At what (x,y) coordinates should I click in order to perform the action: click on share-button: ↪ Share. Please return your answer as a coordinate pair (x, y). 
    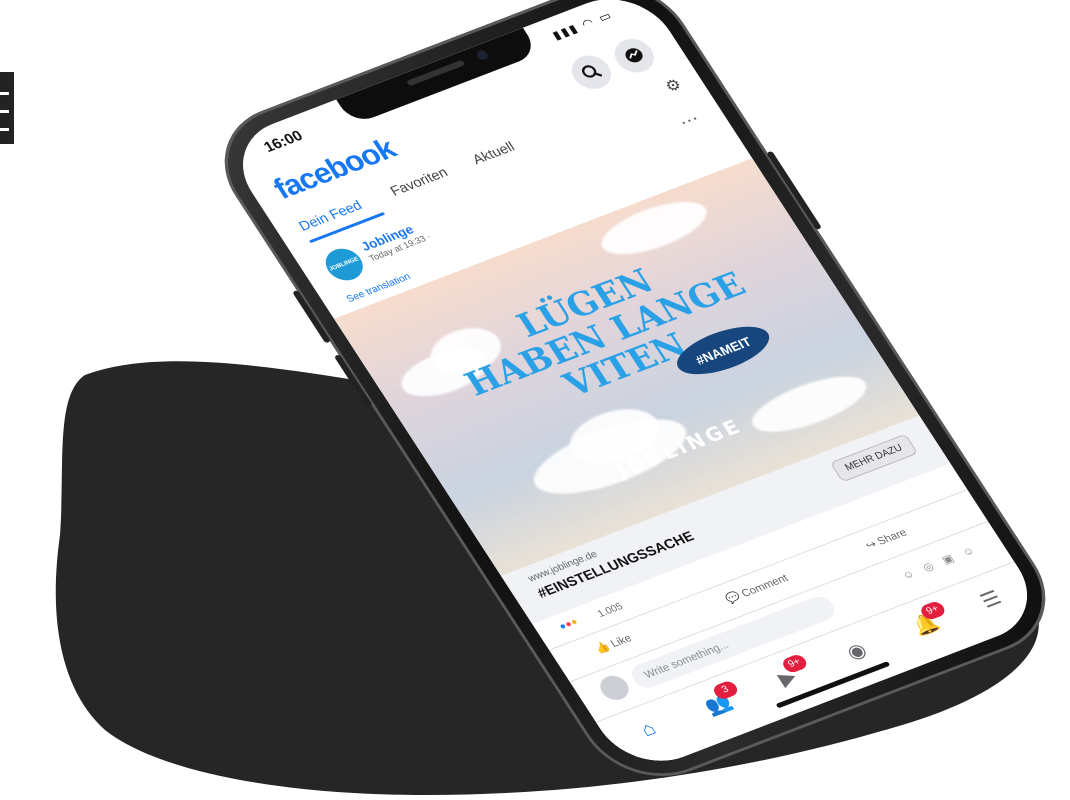
    Looking at the image, I should click on (886, 539).